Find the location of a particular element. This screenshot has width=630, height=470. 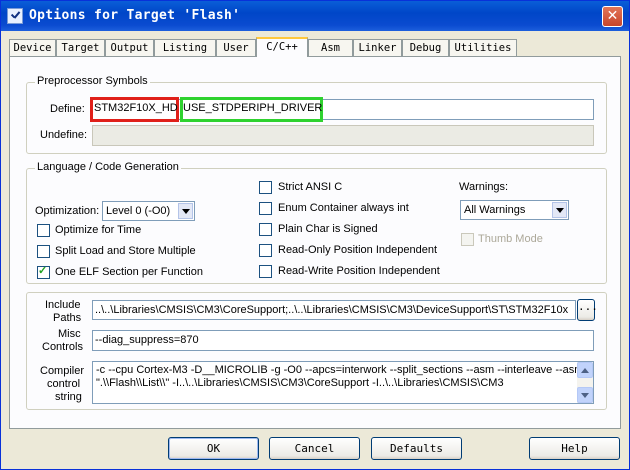

tab-listing: Listing is located at coordinates (185, 47).